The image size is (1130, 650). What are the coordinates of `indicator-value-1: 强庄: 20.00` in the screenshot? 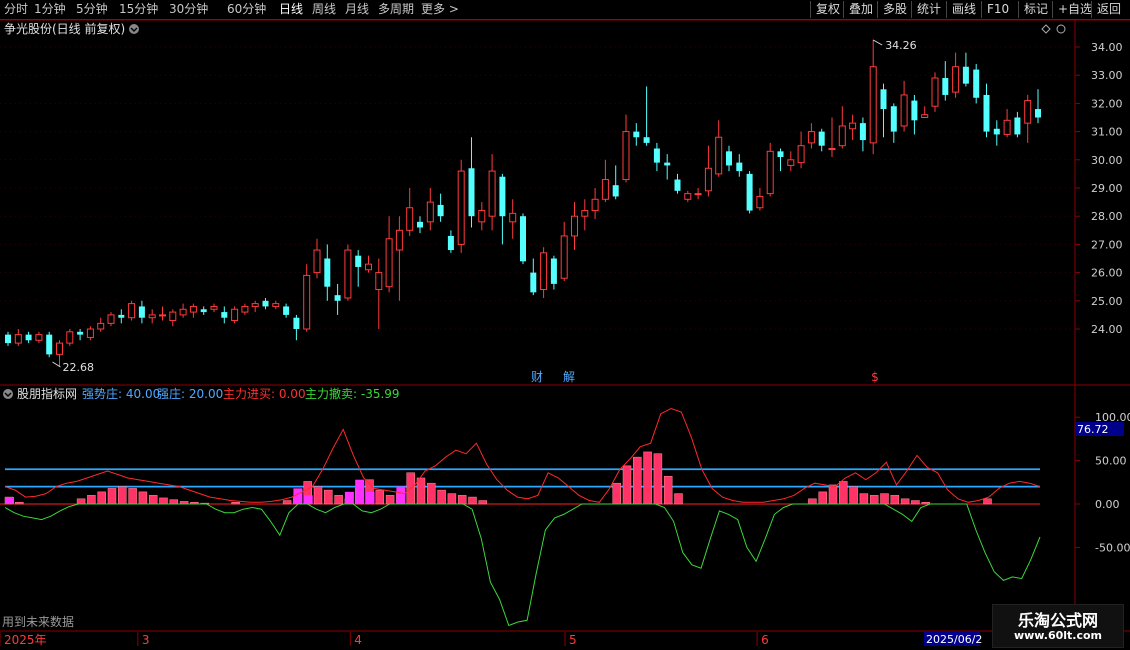 It's located at (190, 393).